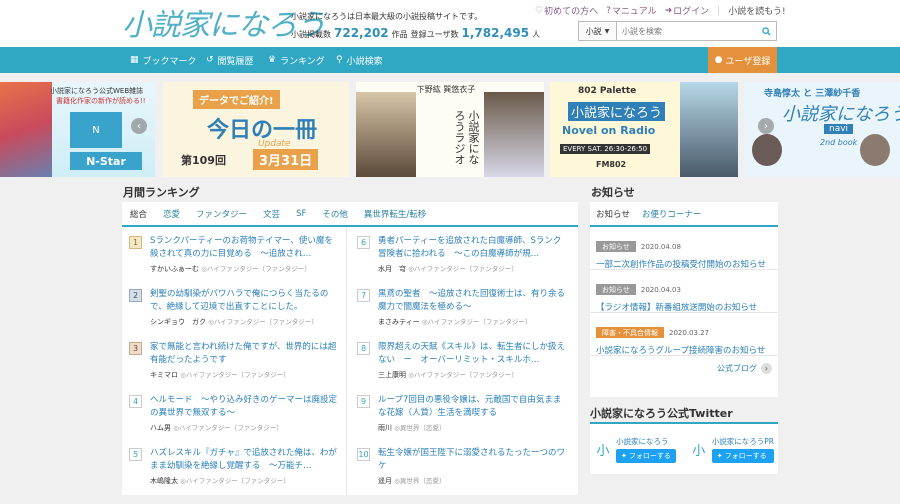 The height and width of the screenshot is (504, 900). What do you see at coordinates (684, 264) in the screenshot?
I see `news-title: 一部二次創作作品の投稿受付開始のお知らせ` at bounding box center [684, 264].